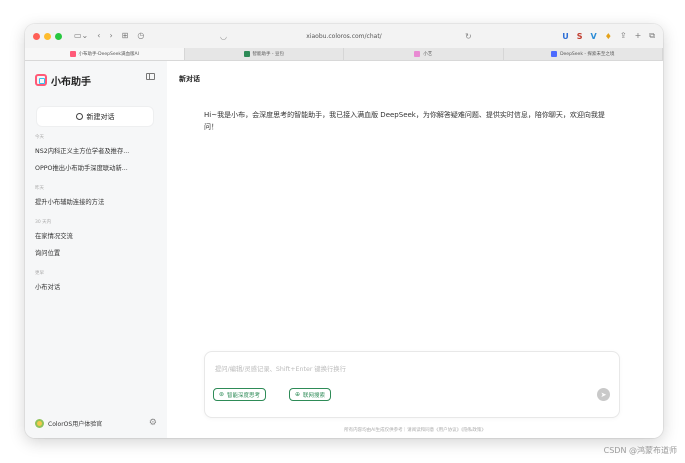 The height and width of the screenshot is (463, 685). Describe the element at coordinates (96, 287) in the screenshot. I see `history-item: 小布对话` at that location.